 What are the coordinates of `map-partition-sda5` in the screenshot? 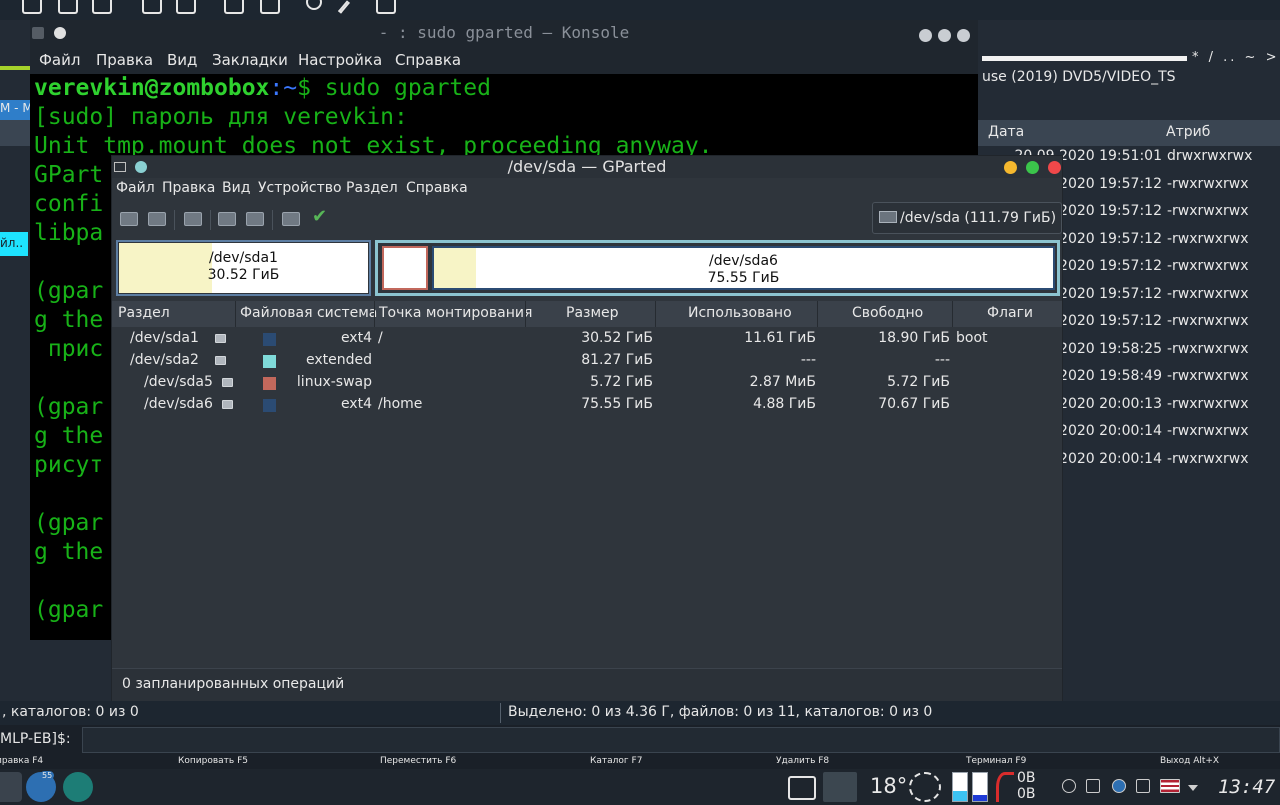 It's located at (405, 268).